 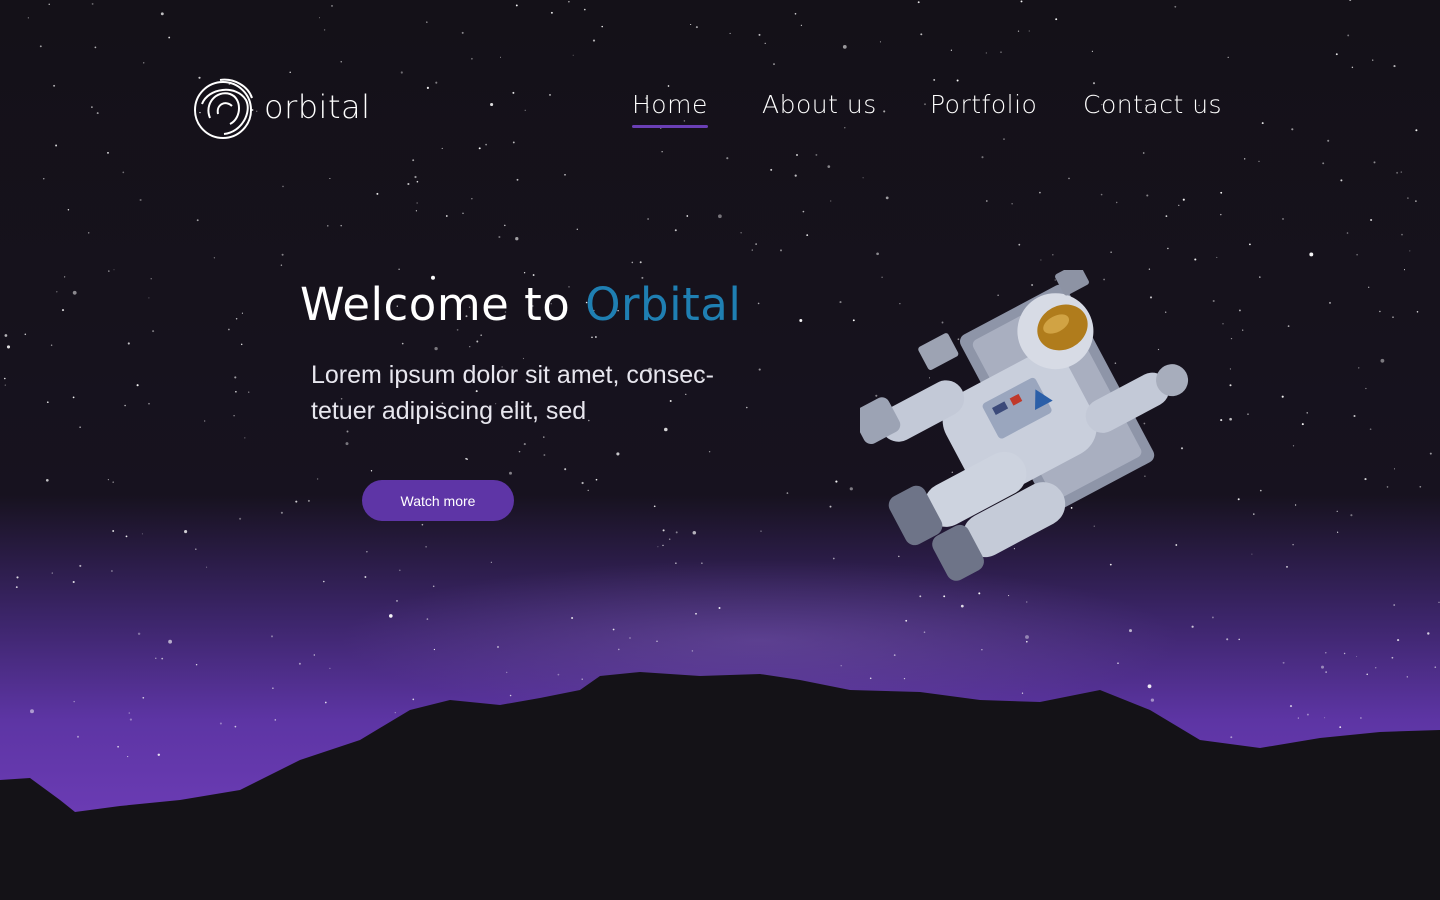 I want to click on hero-title-accent: Orbital, so click(x=663, y=304).